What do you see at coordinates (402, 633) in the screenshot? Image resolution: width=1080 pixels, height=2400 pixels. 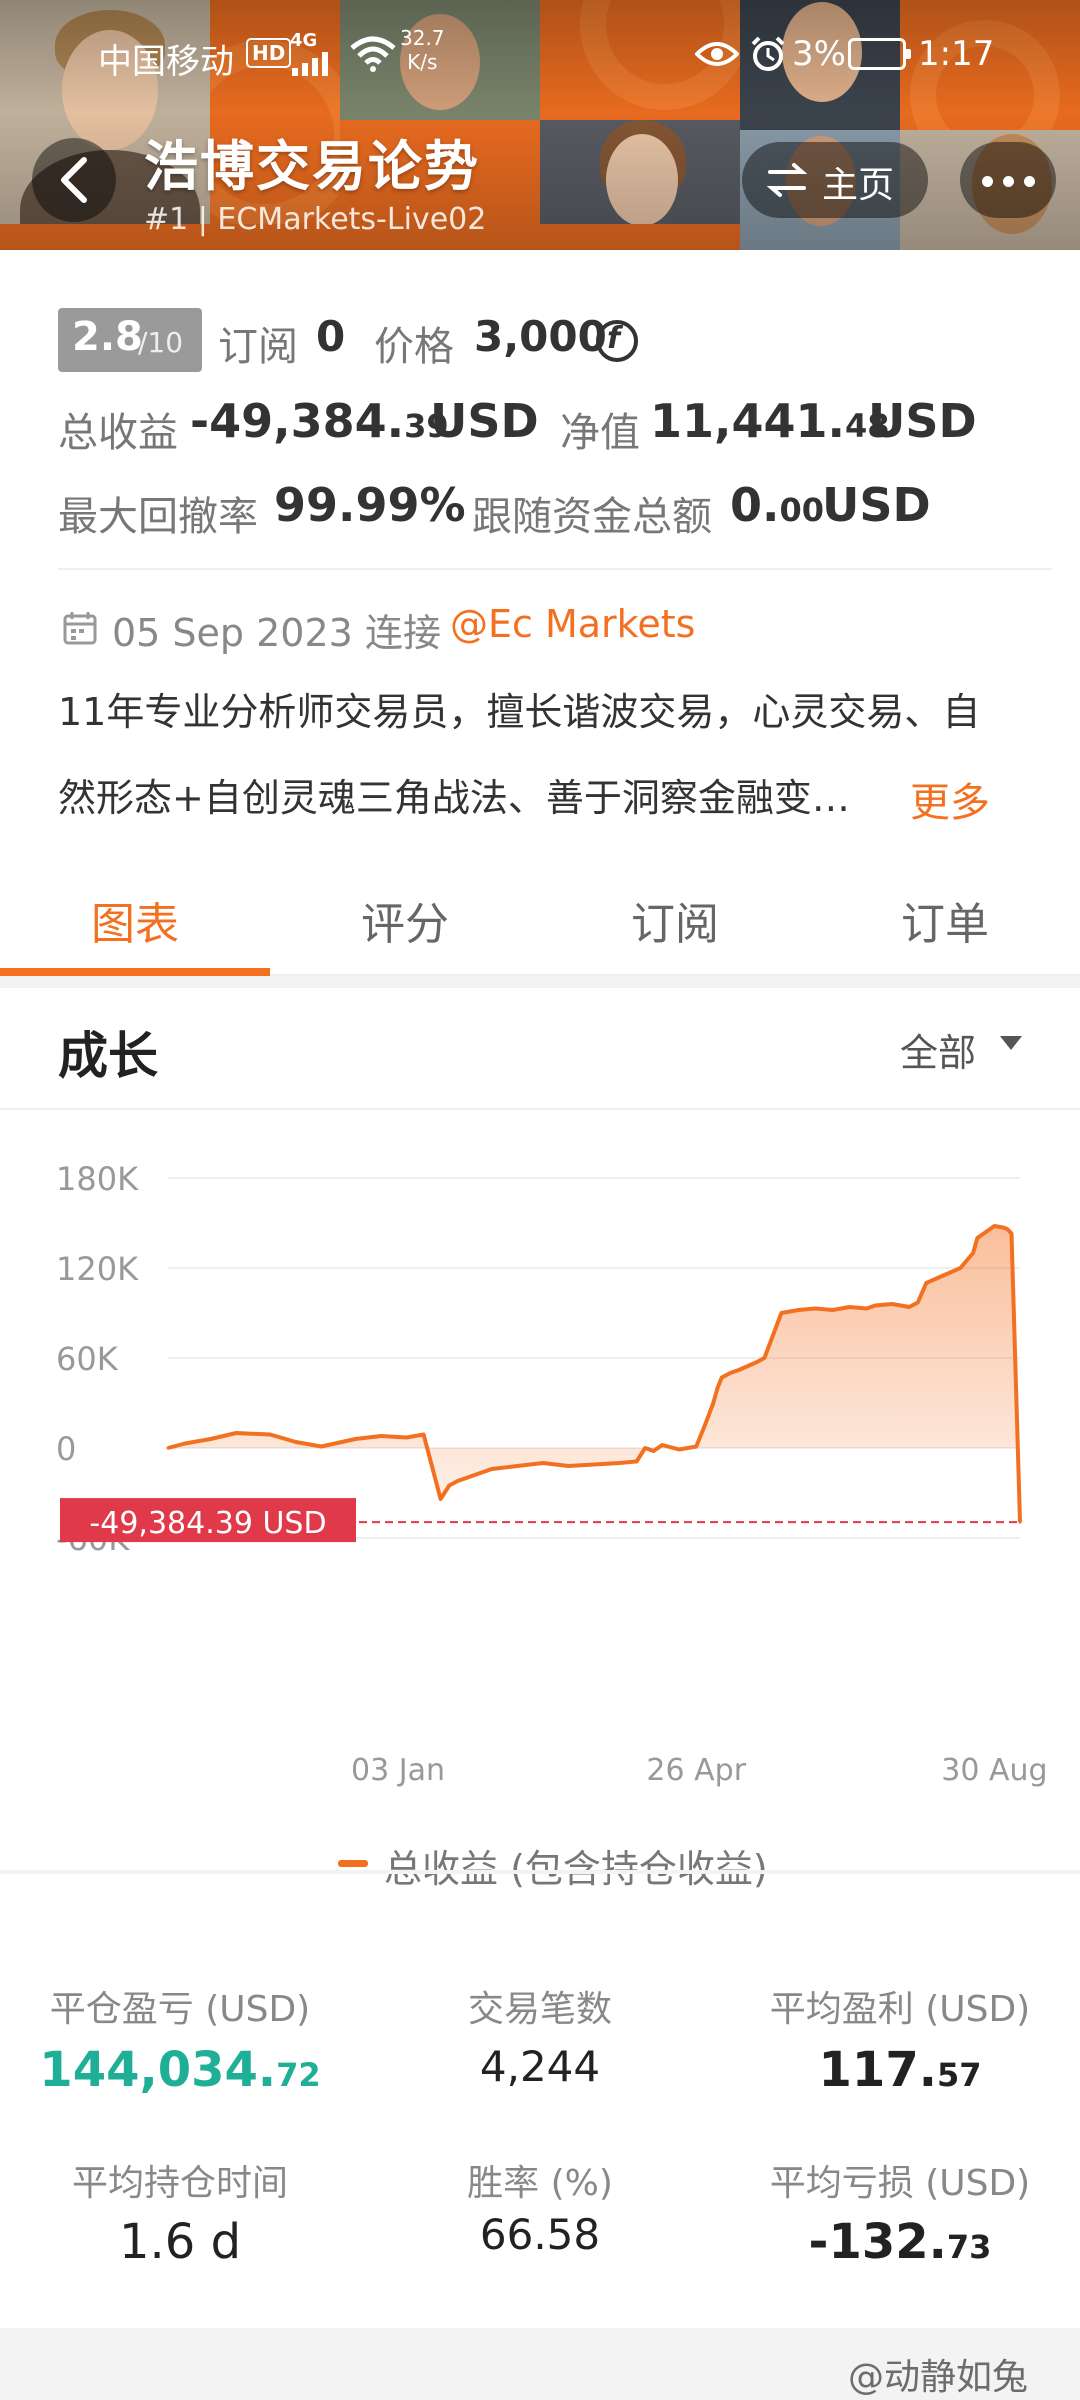 I see `connect-label: 连接` at bounding box center [402, 633].